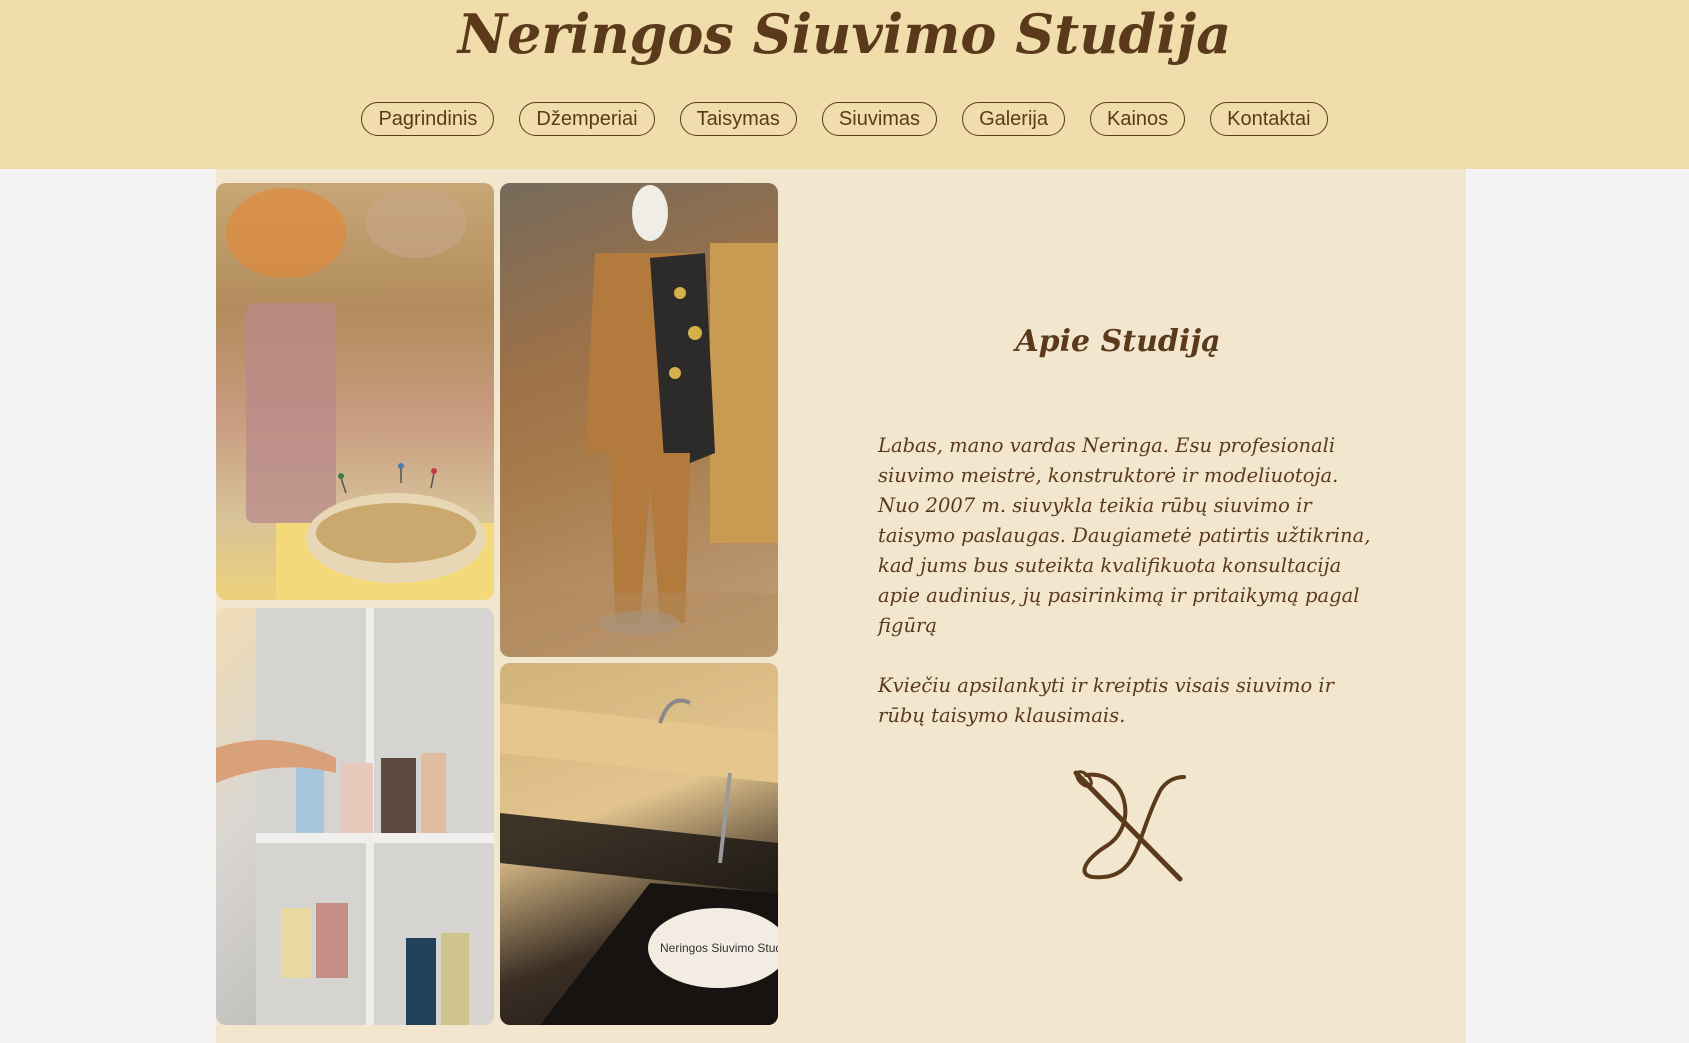 The image size is (1689, 1043). I want to click on pincushion-illustration, so click(360, 394).